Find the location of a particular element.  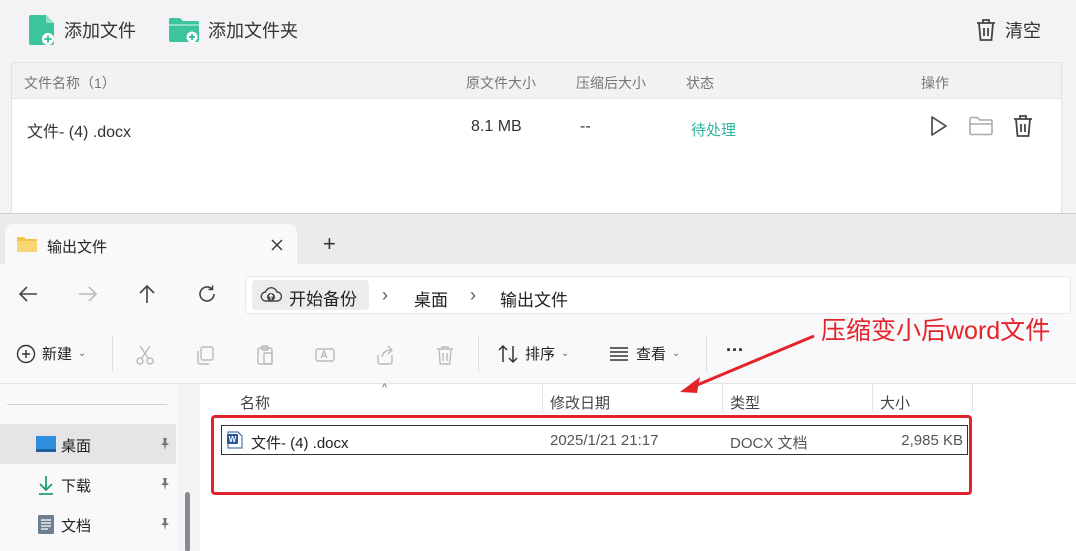

file-item-name: 文件- (4) .docx is located at coordinates (300, 443).